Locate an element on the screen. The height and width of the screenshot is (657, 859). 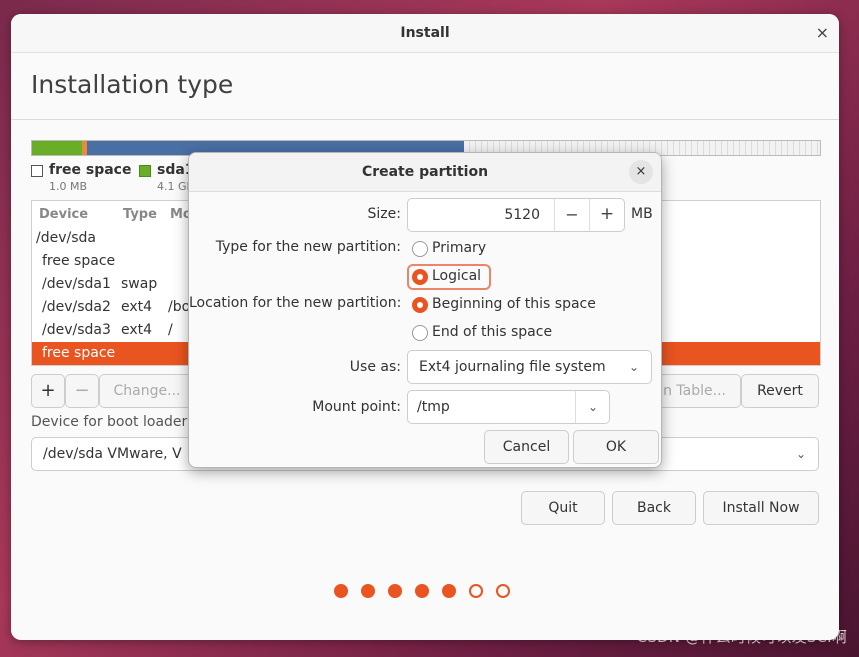
use-as-select: Ext4 journaling file system ⌄ is located at coordinates (529, 367).